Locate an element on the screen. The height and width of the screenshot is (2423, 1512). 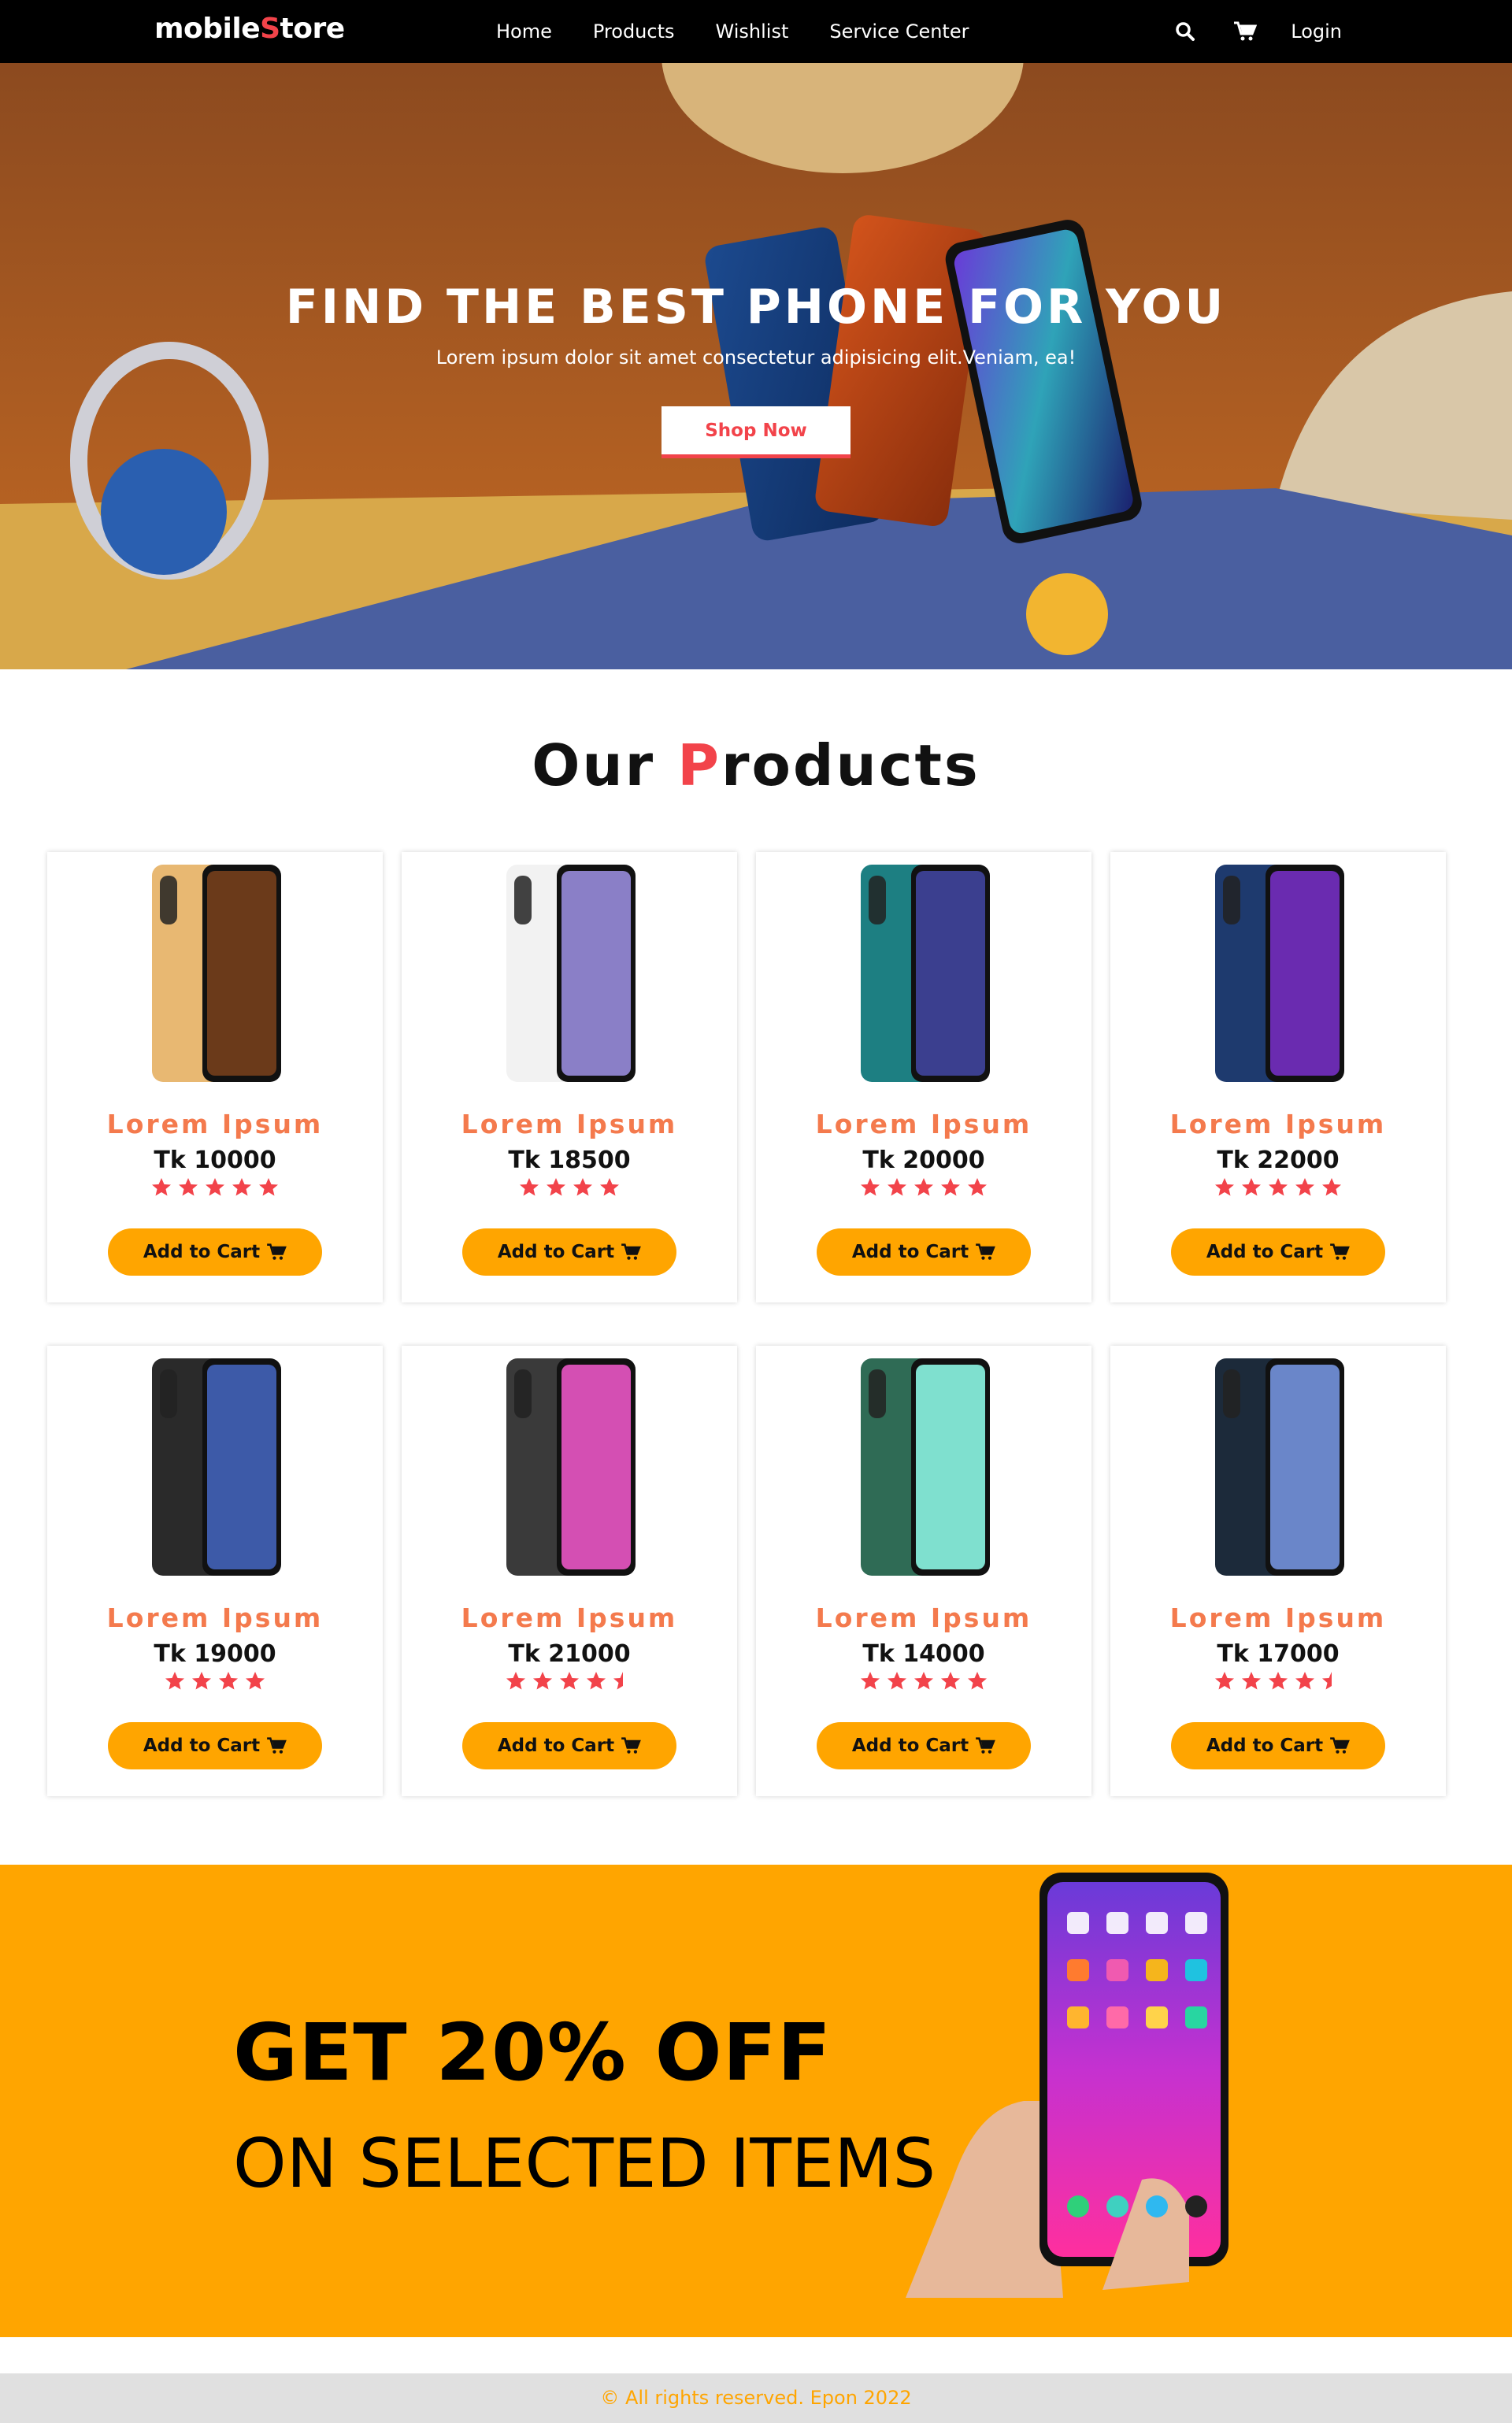
product-card: Lorem Ipsum Tk 20000 Add to Cart is located at coordinates (923, 1077).